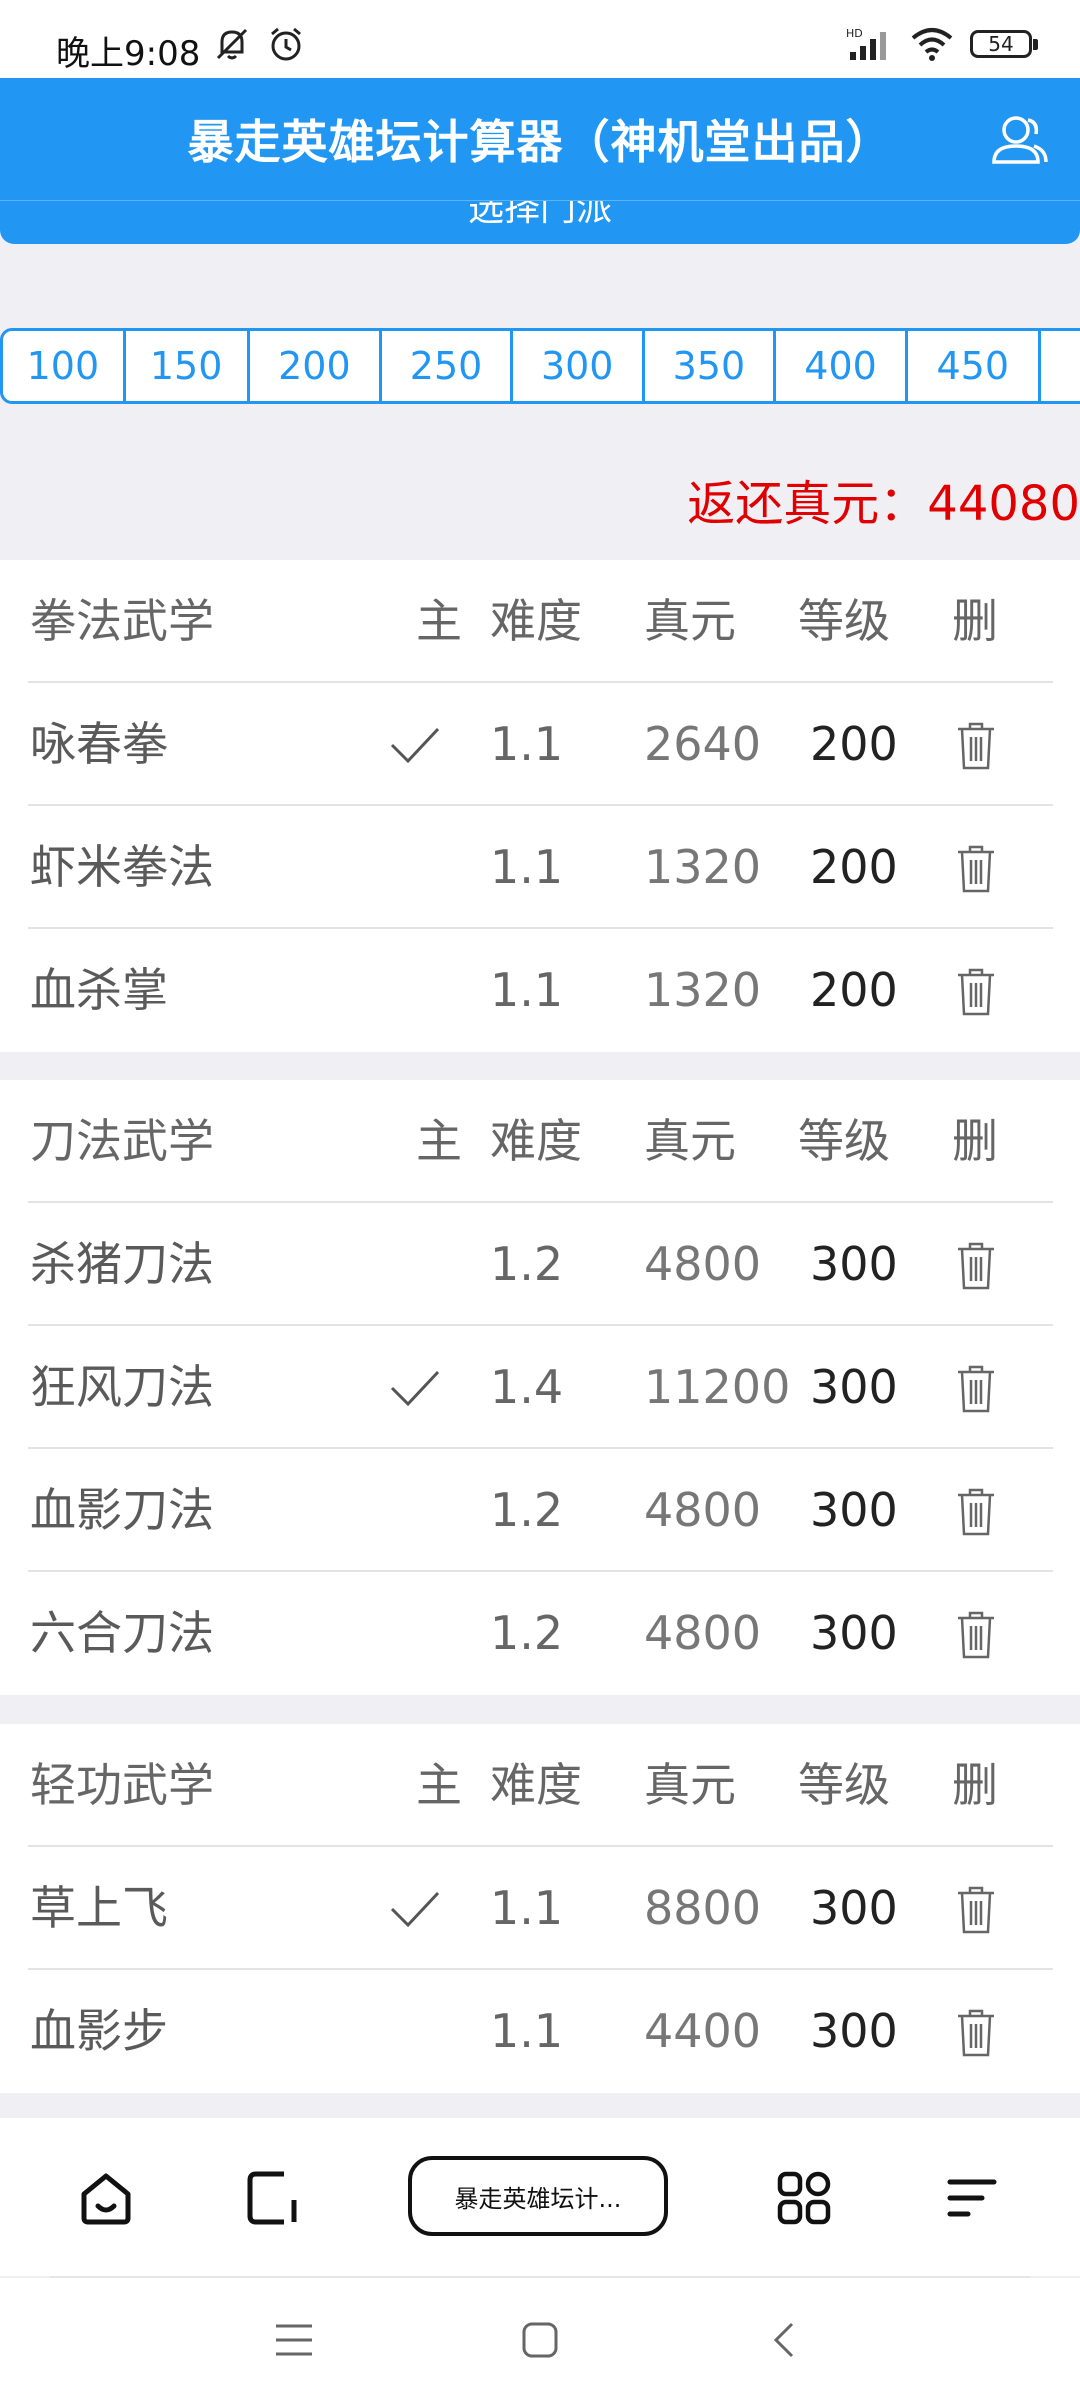 The height and width of the screenshot is (2400, 1080). I want to click on zhenyuan: 8800, so click(703, 1908).